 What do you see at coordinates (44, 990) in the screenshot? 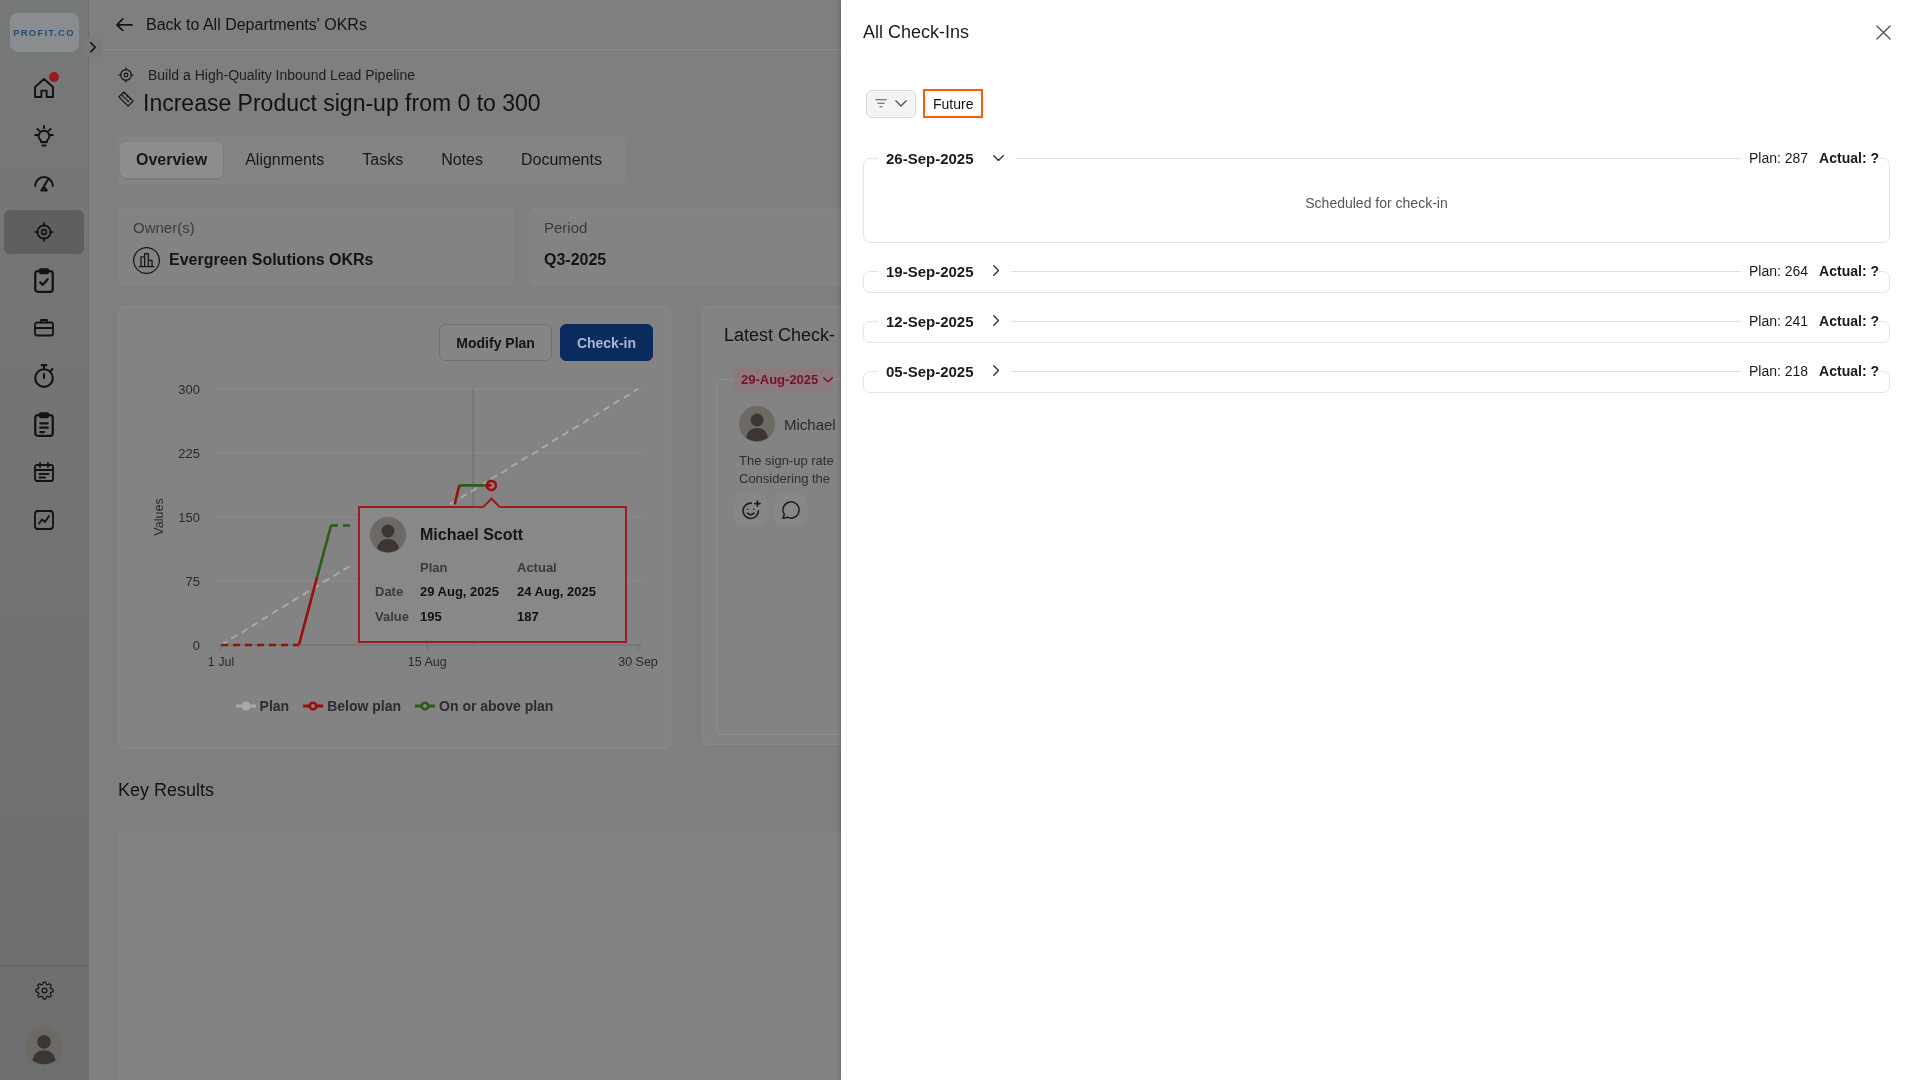
I see `settings-icon` at bounding box center [44, 990].